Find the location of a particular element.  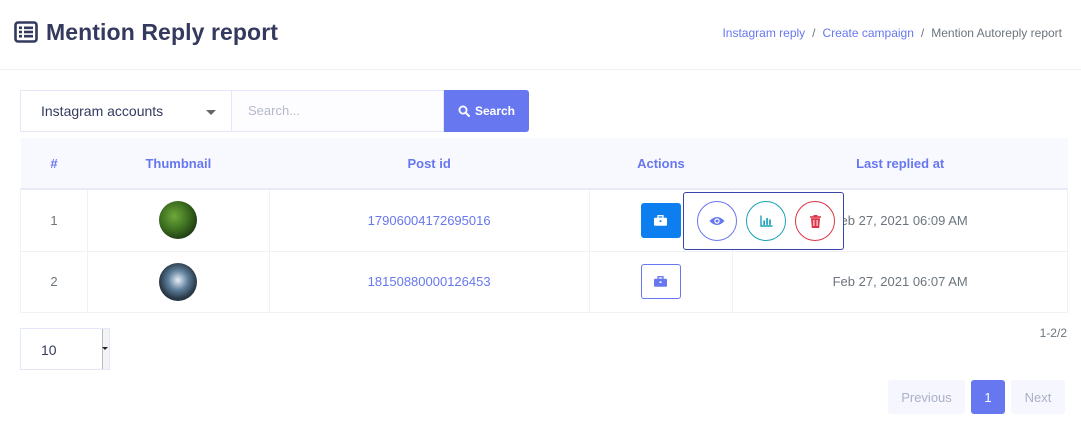

actions-cell is located at coordinates (661, 281).